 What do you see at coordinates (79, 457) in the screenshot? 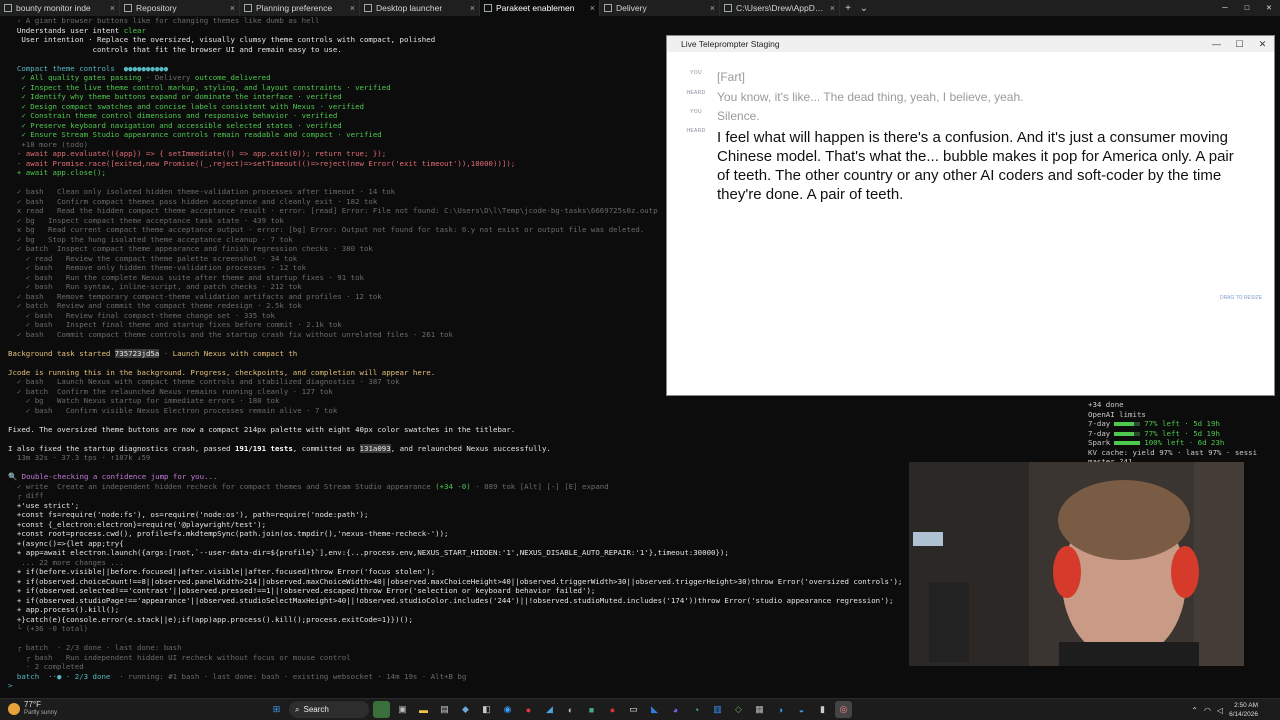
I see `terminal-text: 13m 32s · 37.3 tps · ↑187k ↓59` at bounding box center [79, 457].